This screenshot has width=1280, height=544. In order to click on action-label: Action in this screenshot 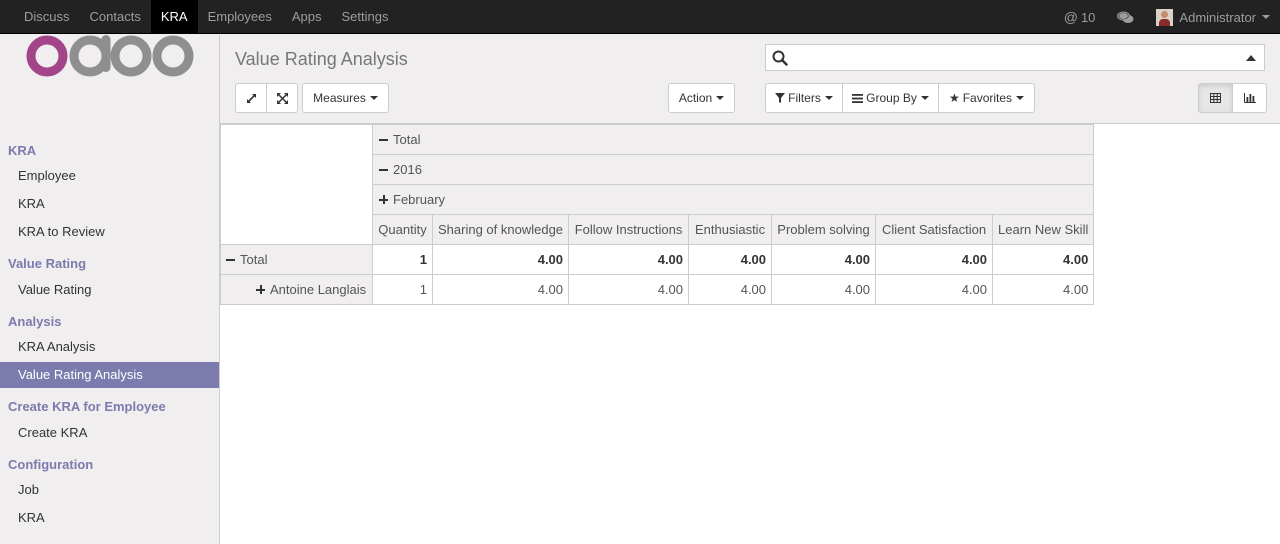, I will do `click(695, 98)`.